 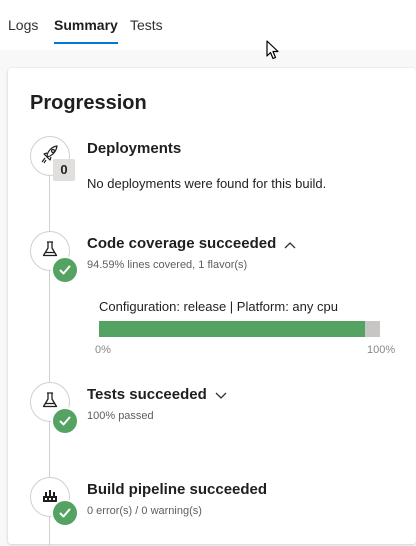 I want to click on chevron-up-icon, so click(x=290, y=244).